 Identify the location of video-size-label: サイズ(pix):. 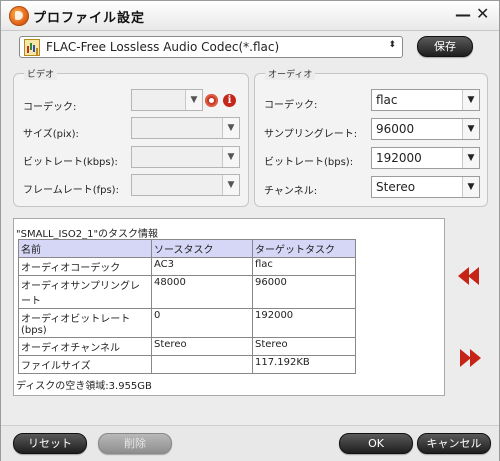
(51, 134).